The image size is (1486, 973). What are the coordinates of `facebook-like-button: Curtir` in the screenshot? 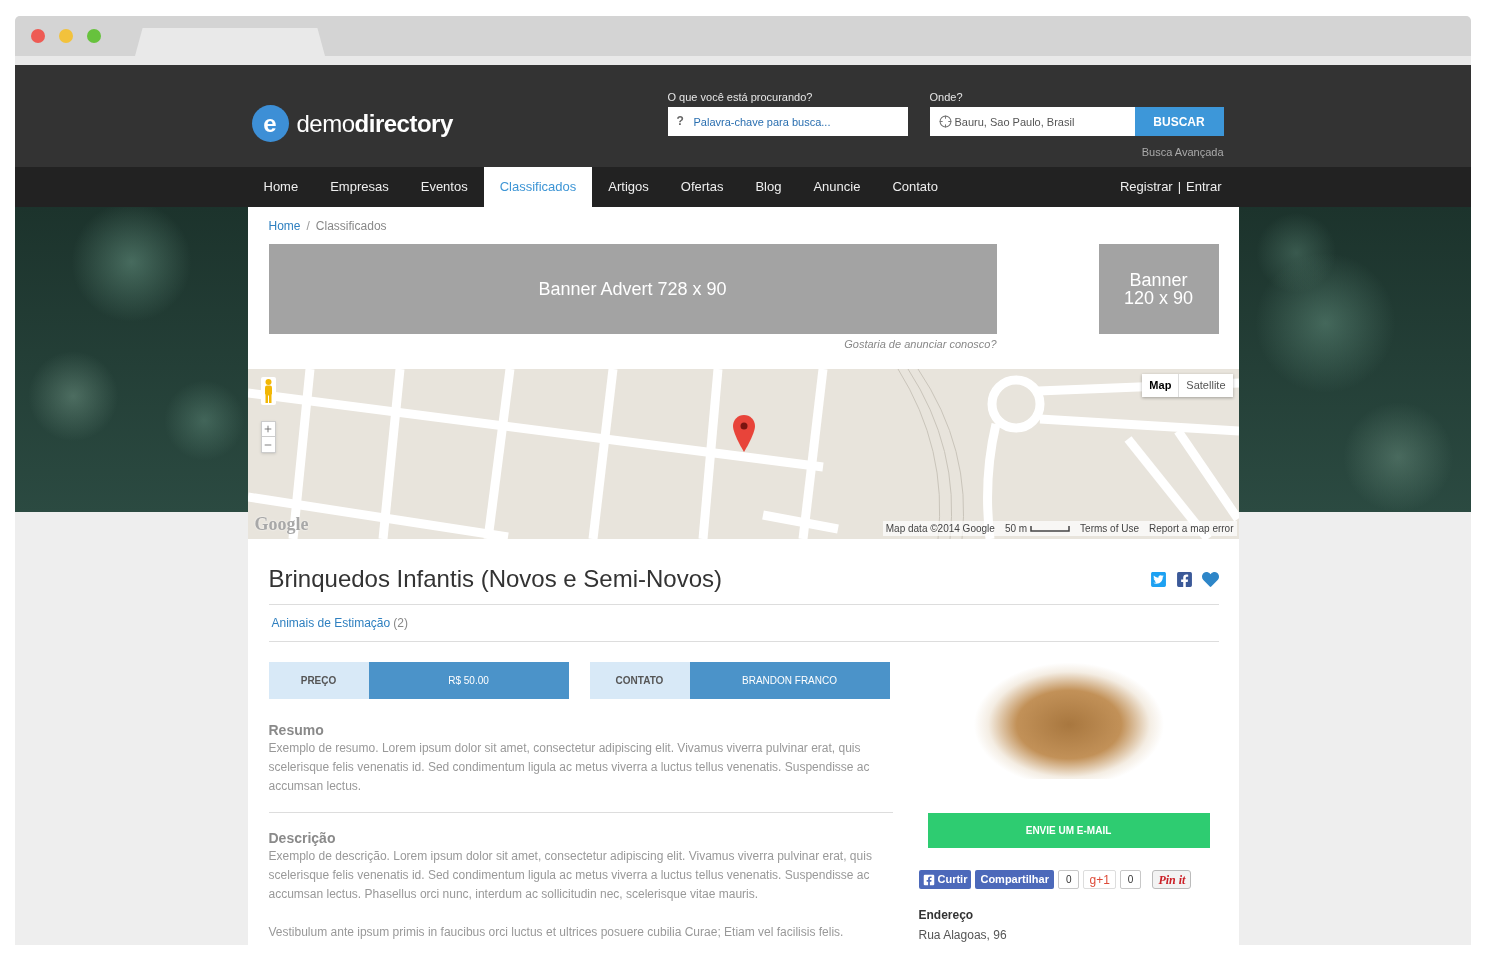 It's located at (945, 879).